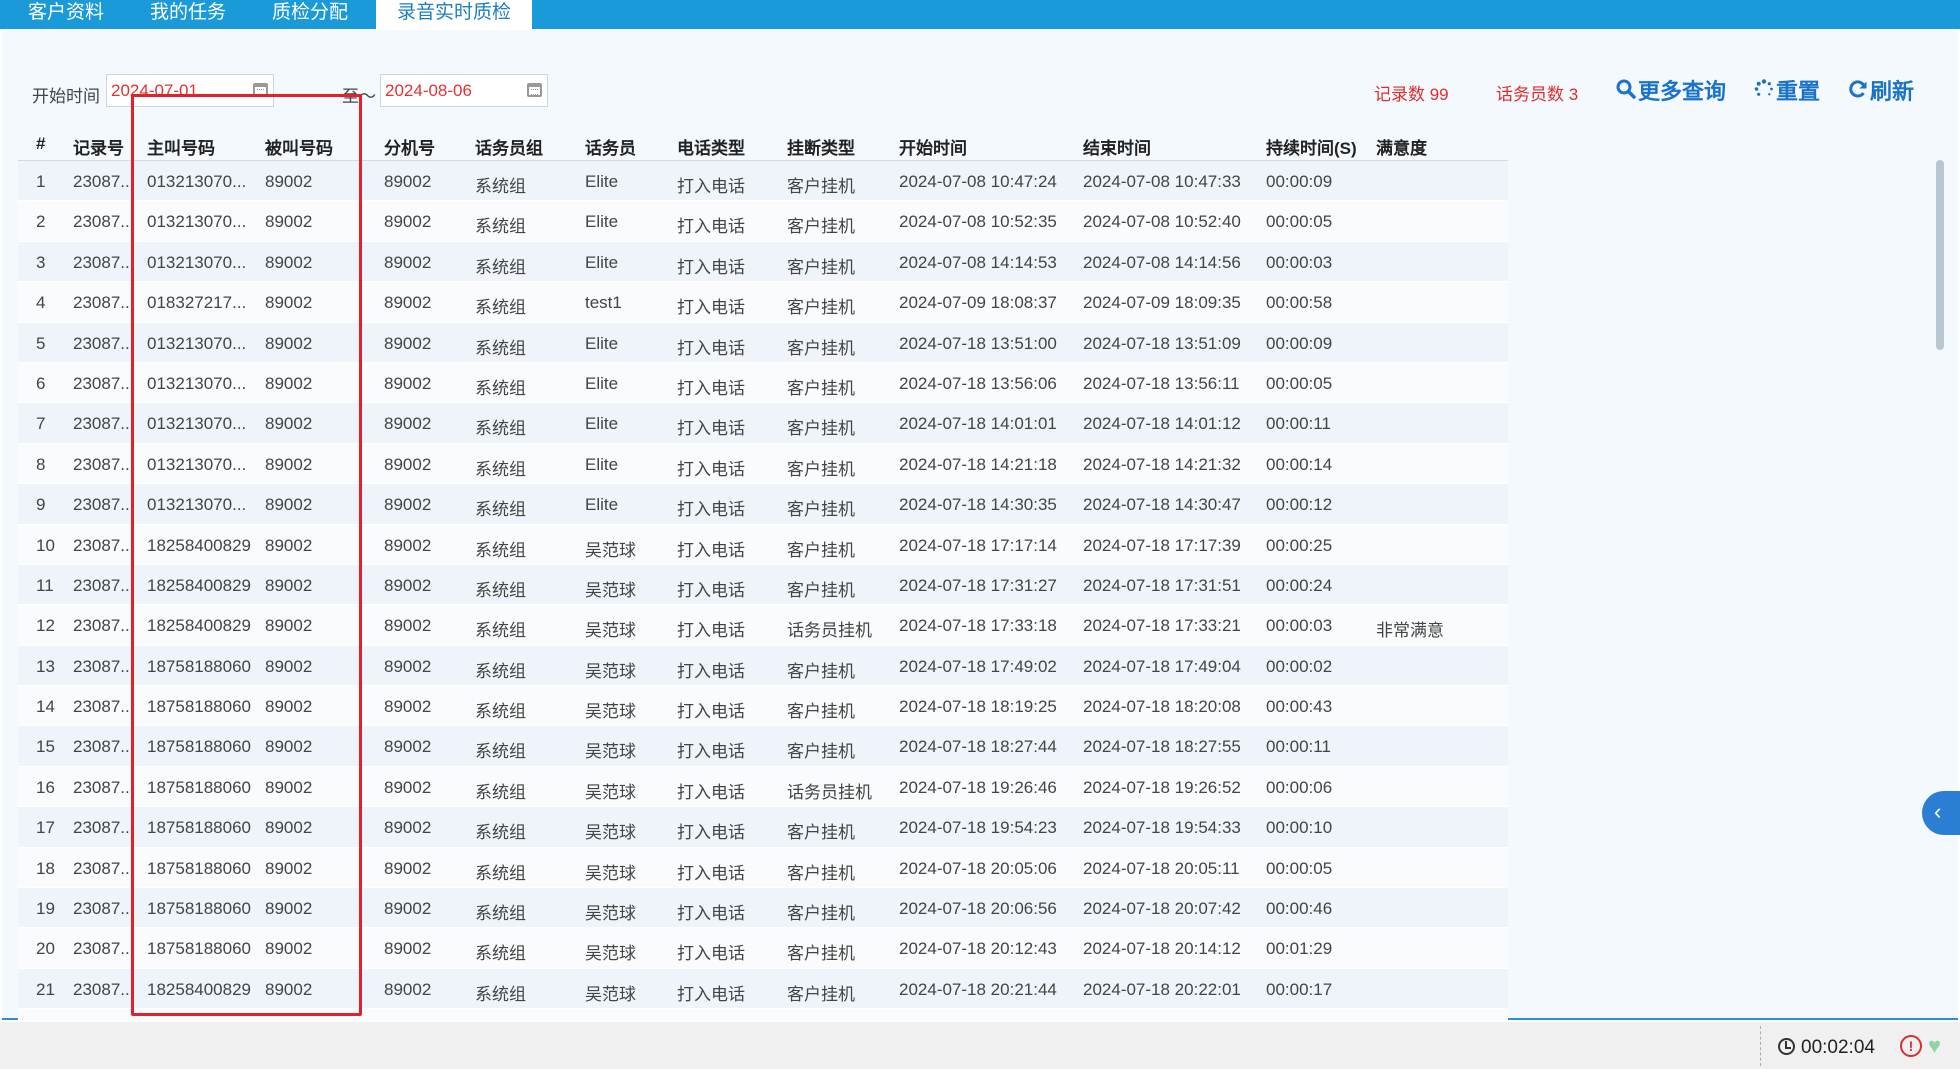 This screenshot has width=1960, height=1069. What do you see at coordinates (978, 707) in the screenshot?
I see `cell-start-time: 2024-07-18 18:19:25` at bounding box center [978, 707].